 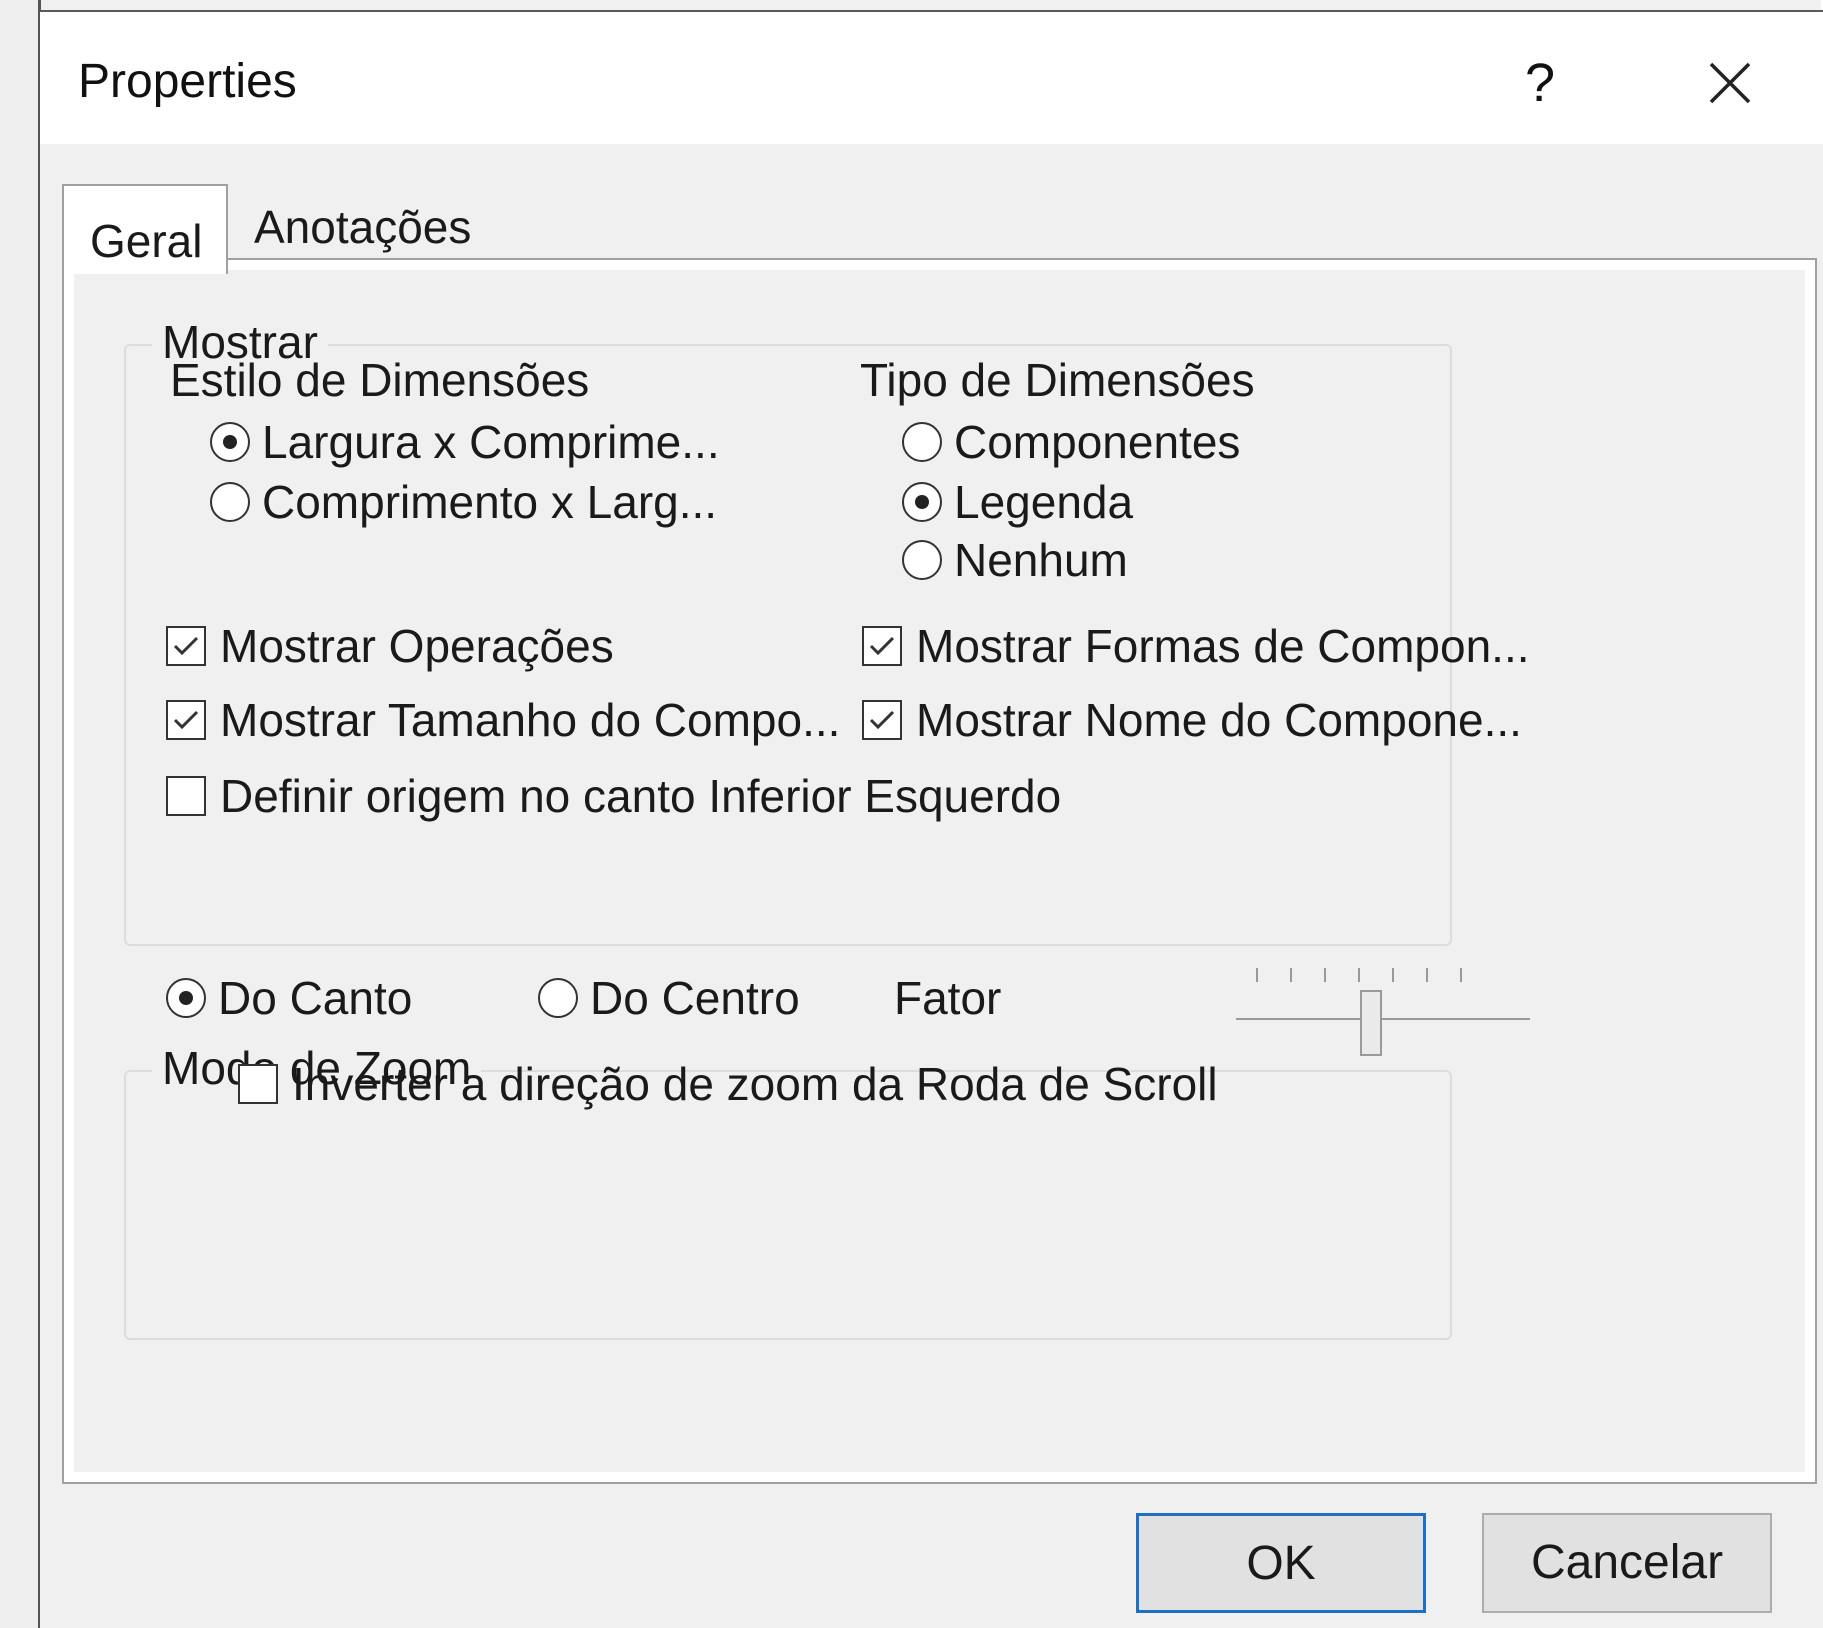 I want to click on checkbox-mostrar-operacoes: Mostrar Operações, so click(x=390, y=646).